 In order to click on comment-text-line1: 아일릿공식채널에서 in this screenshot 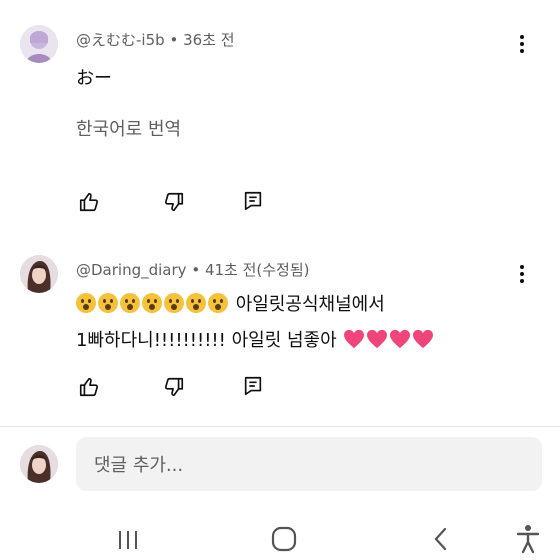, I will do `click(230, 303)`.